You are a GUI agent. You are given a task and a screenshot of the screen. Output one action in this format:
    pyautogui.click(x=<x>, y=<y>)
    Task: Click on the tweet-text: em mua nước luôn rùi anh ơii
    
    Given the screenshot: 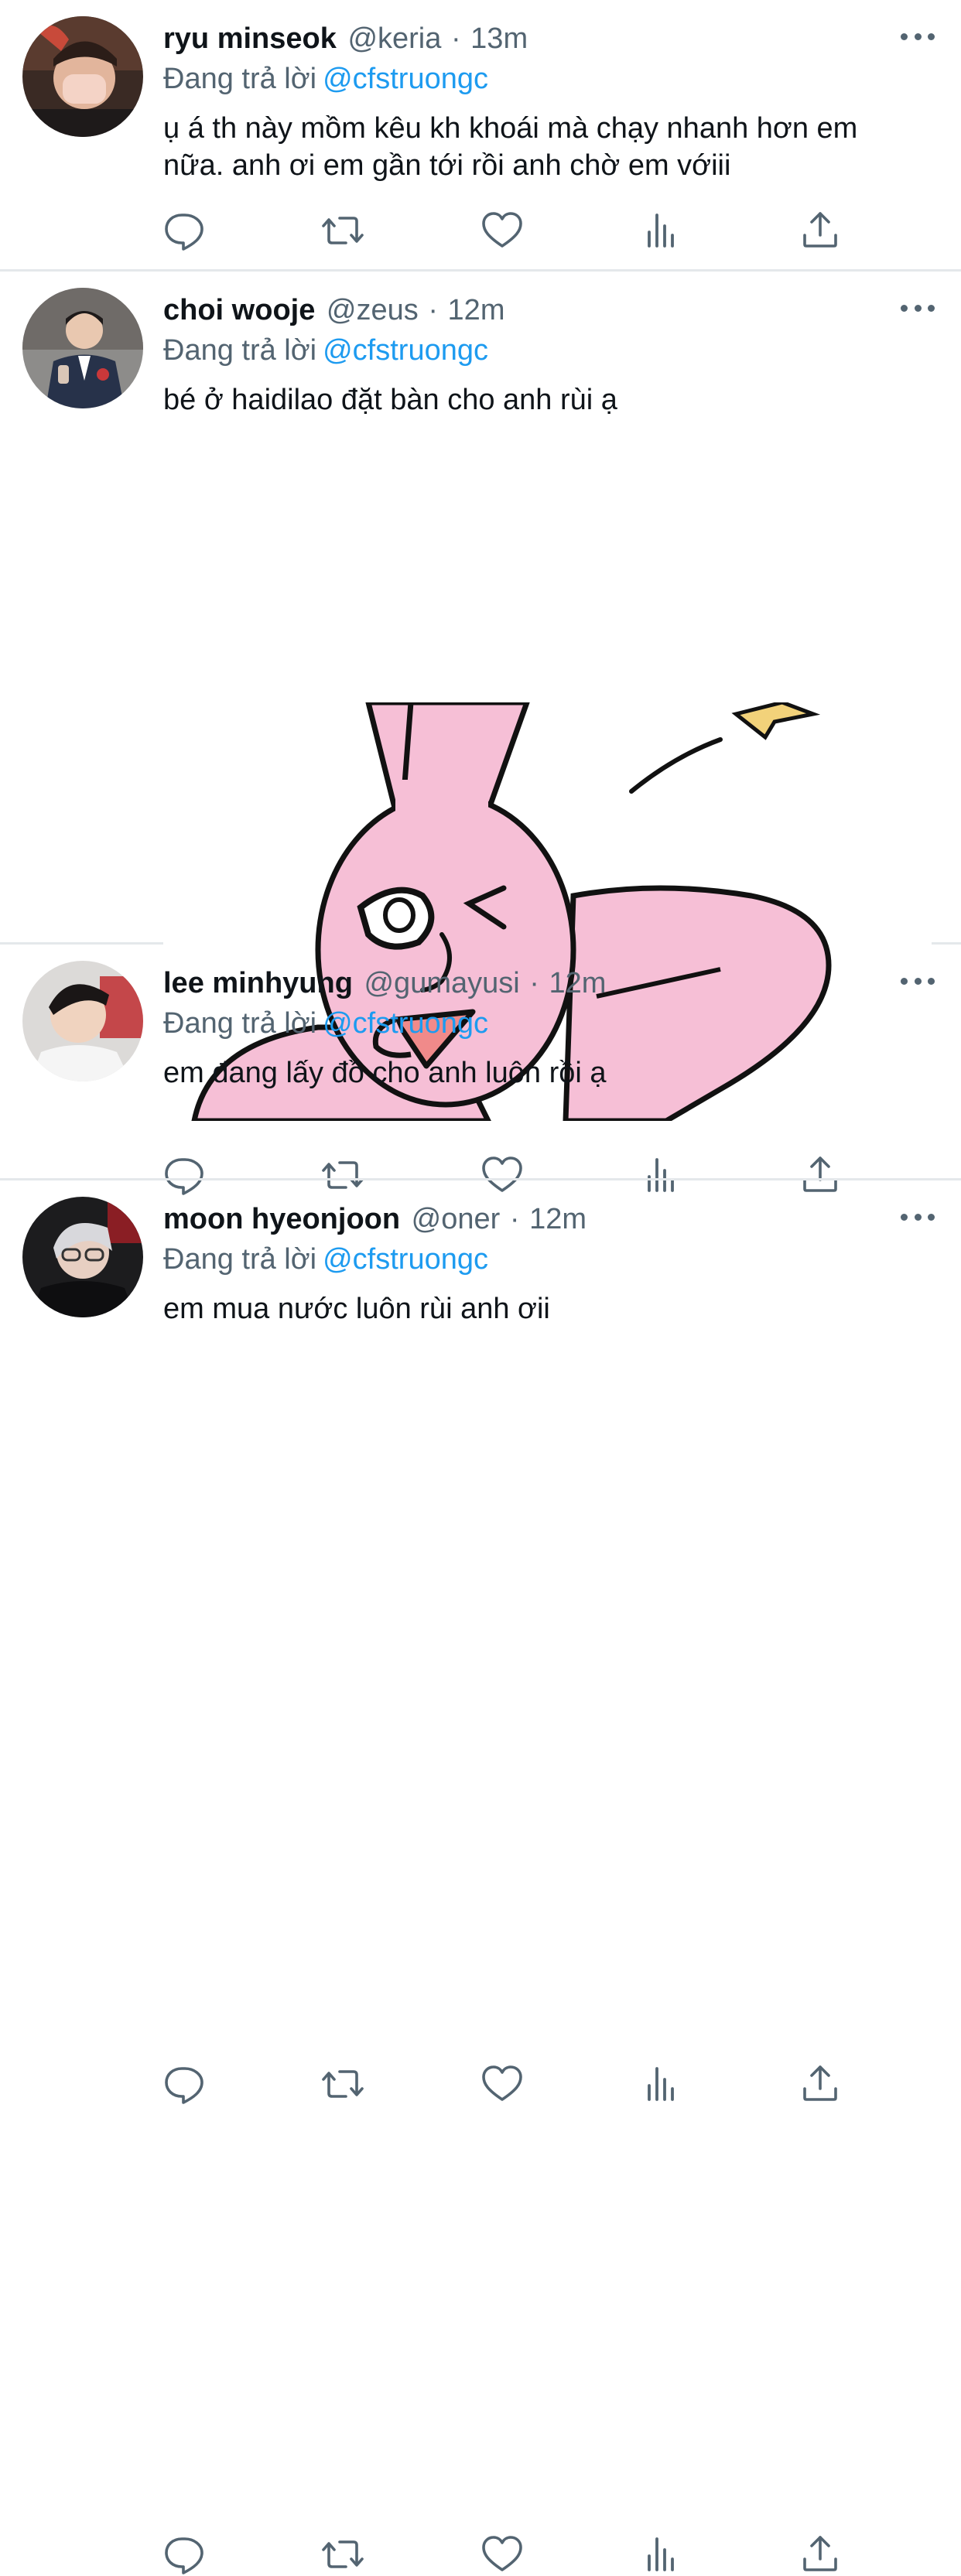 What is the action you would take?
    pyautogui.click(x=356, y=1309)
    